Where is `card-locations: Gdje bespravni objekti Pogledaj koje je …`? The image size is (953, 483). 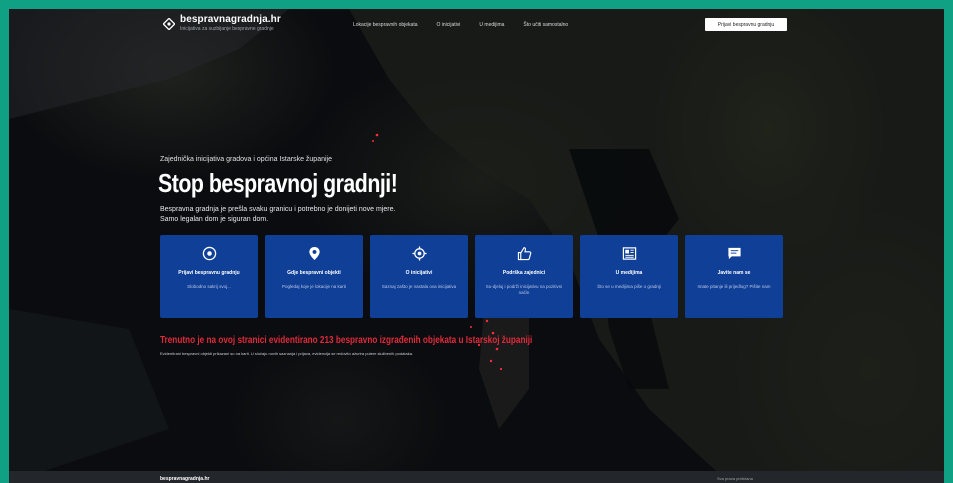 card-locations: Gdje bespravni objekti Pogledaj koje je … is located at coordinates (314, 276).